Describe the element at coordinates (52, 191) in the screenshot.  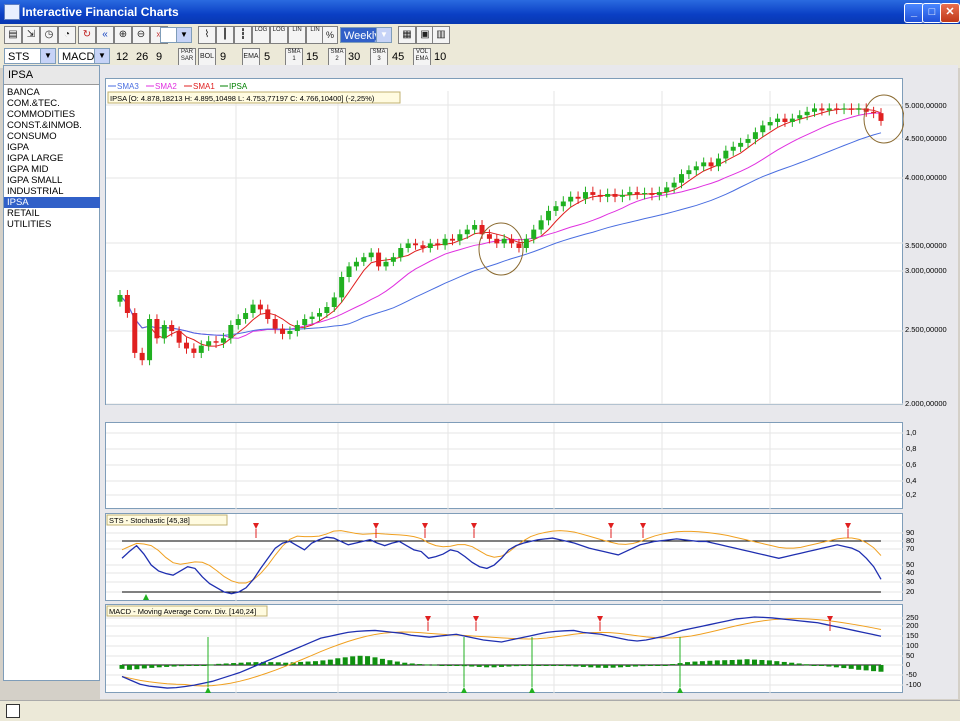
I see `list-item-industrial: INDUSTRIAL` at that location.